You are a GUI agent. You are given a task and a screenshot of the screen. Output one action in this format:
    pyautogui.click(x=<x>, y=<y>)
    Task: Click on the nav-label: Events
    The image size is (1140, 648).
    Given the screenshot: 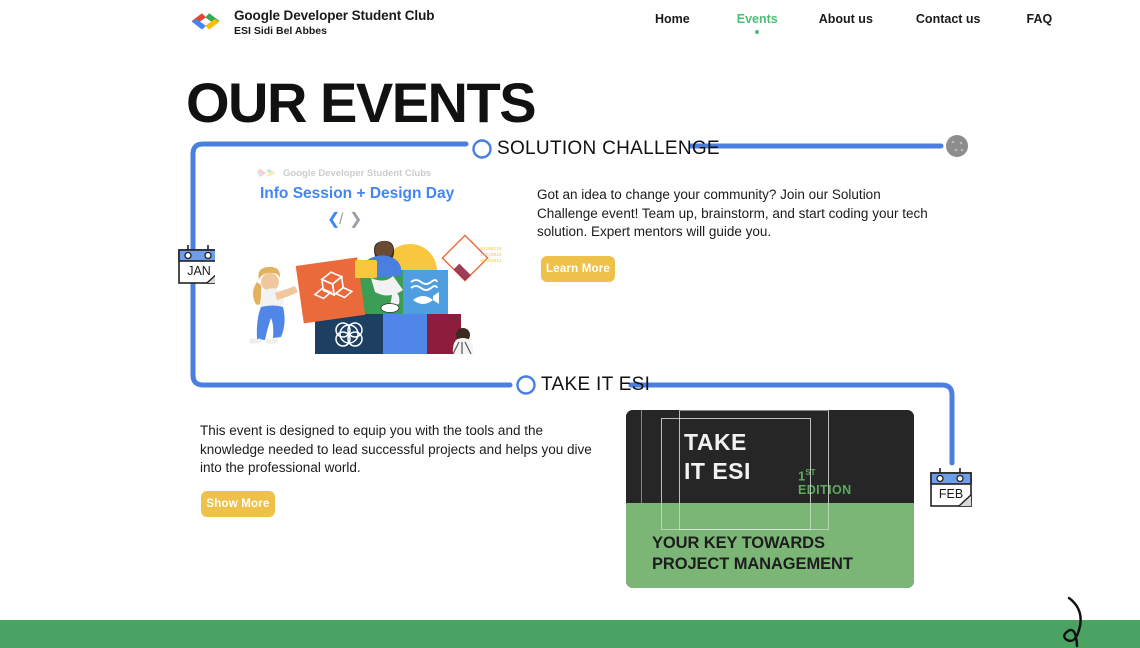 What is the action you would take?
    pyautogui.click(x=757, y=19)
    